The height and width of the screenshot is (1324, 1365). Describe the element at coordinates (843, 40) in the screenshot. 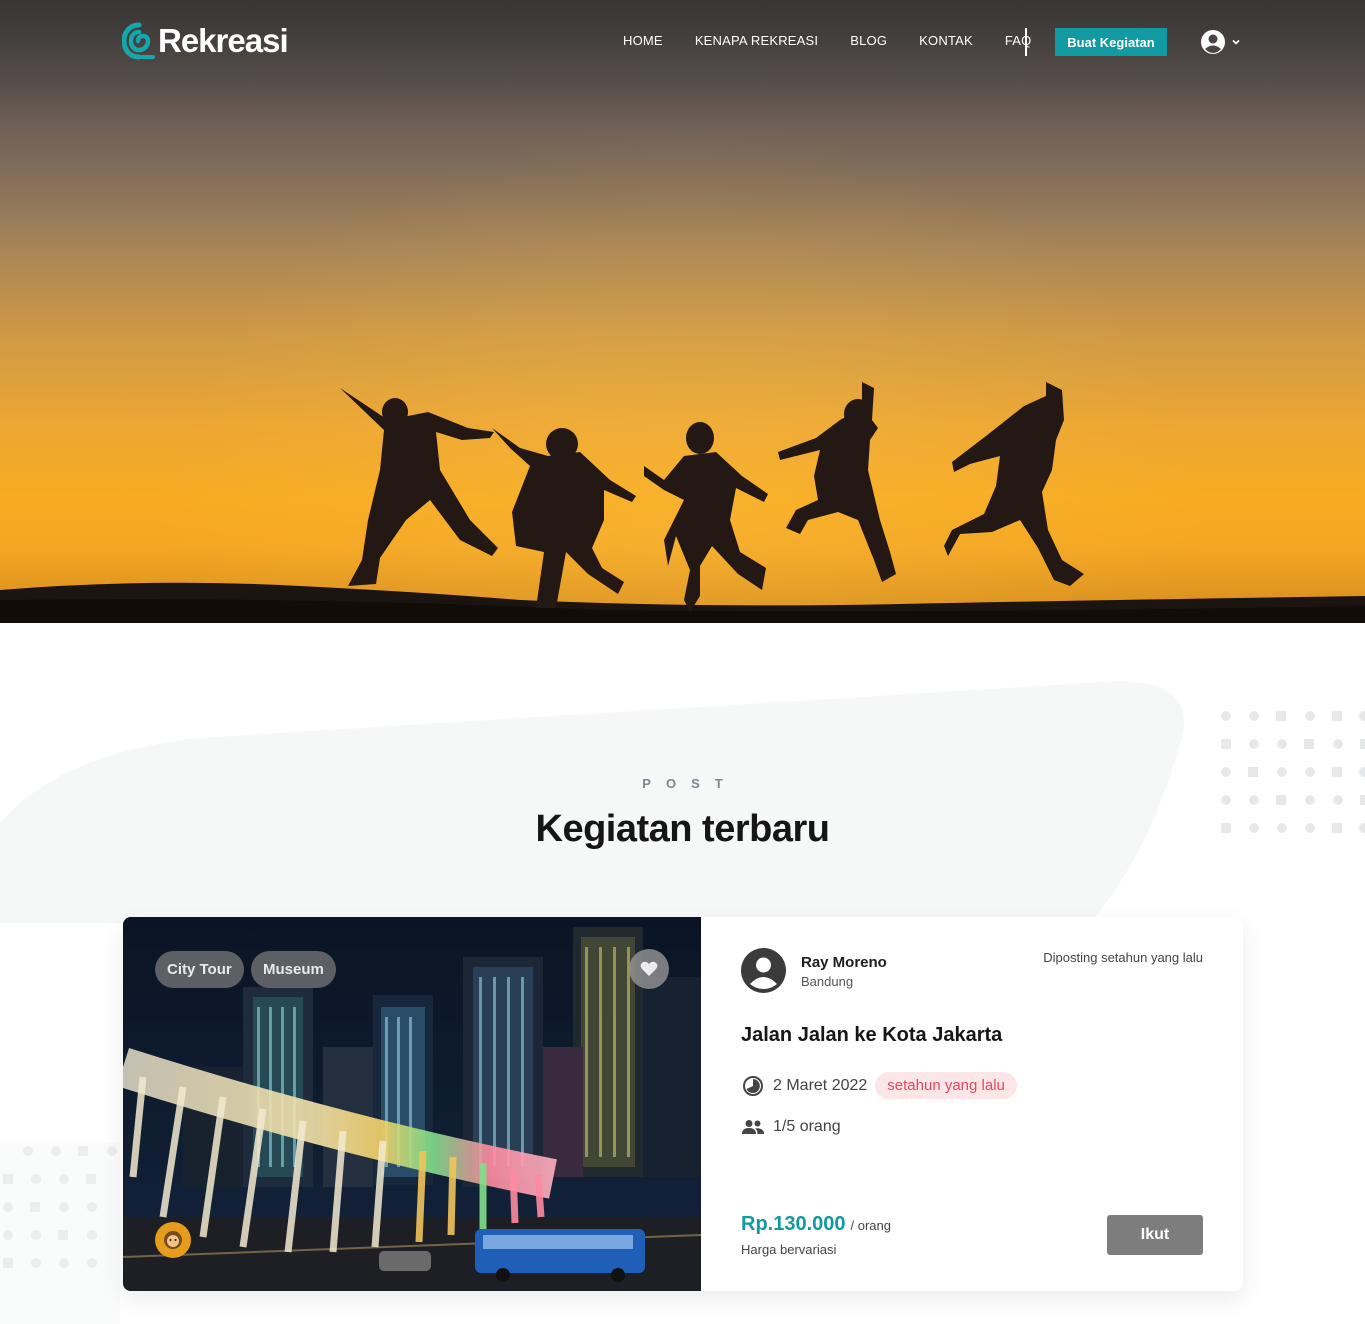

I see `nav-links: HOME KENAPA REKREASI BLOG KONTAK FAQ` at that location.